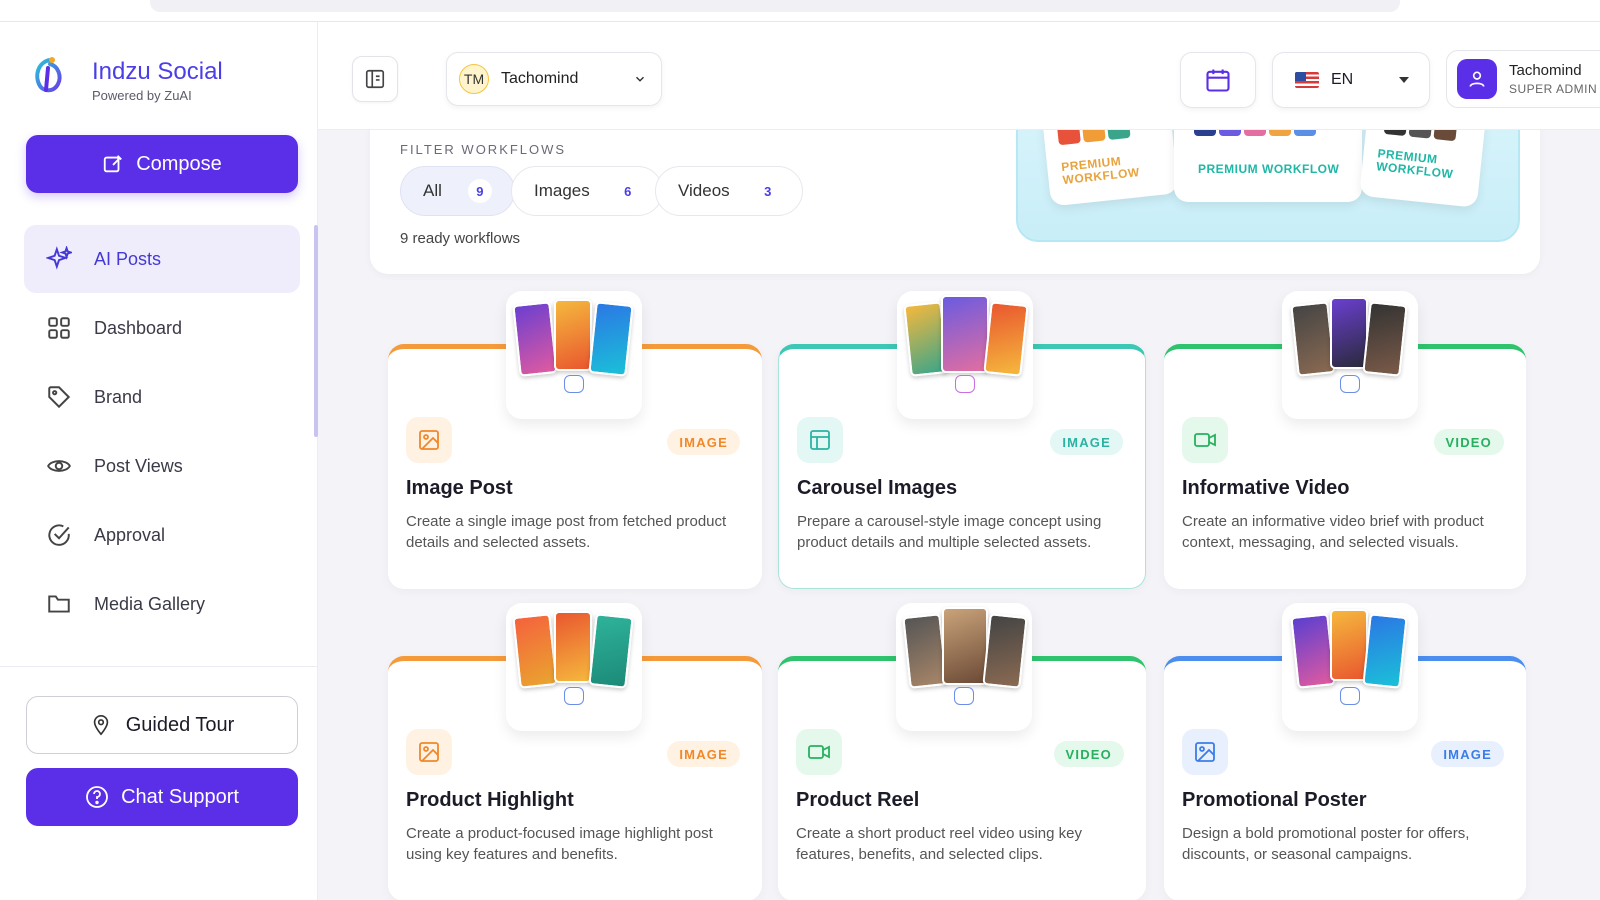 The image size is (1600, 900). I want to click on chip-label: Images, so click(562, 190).